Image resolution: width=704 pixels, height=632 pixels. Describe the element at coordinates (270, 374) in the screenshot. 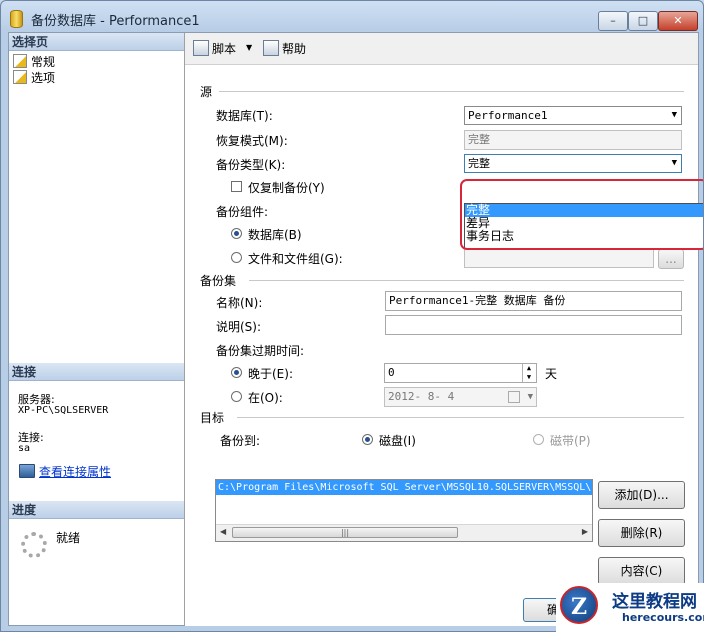

I see `expire-after-label: 晚于(E):` at that location.